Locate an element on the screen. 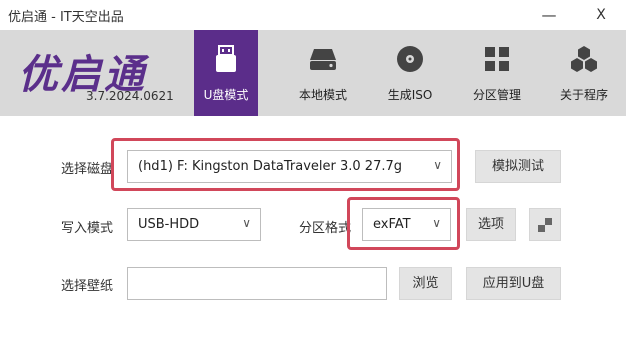 The height and width of the screenshot is (343, 626). advanced-settings-button is located at coordinates (545, 224).